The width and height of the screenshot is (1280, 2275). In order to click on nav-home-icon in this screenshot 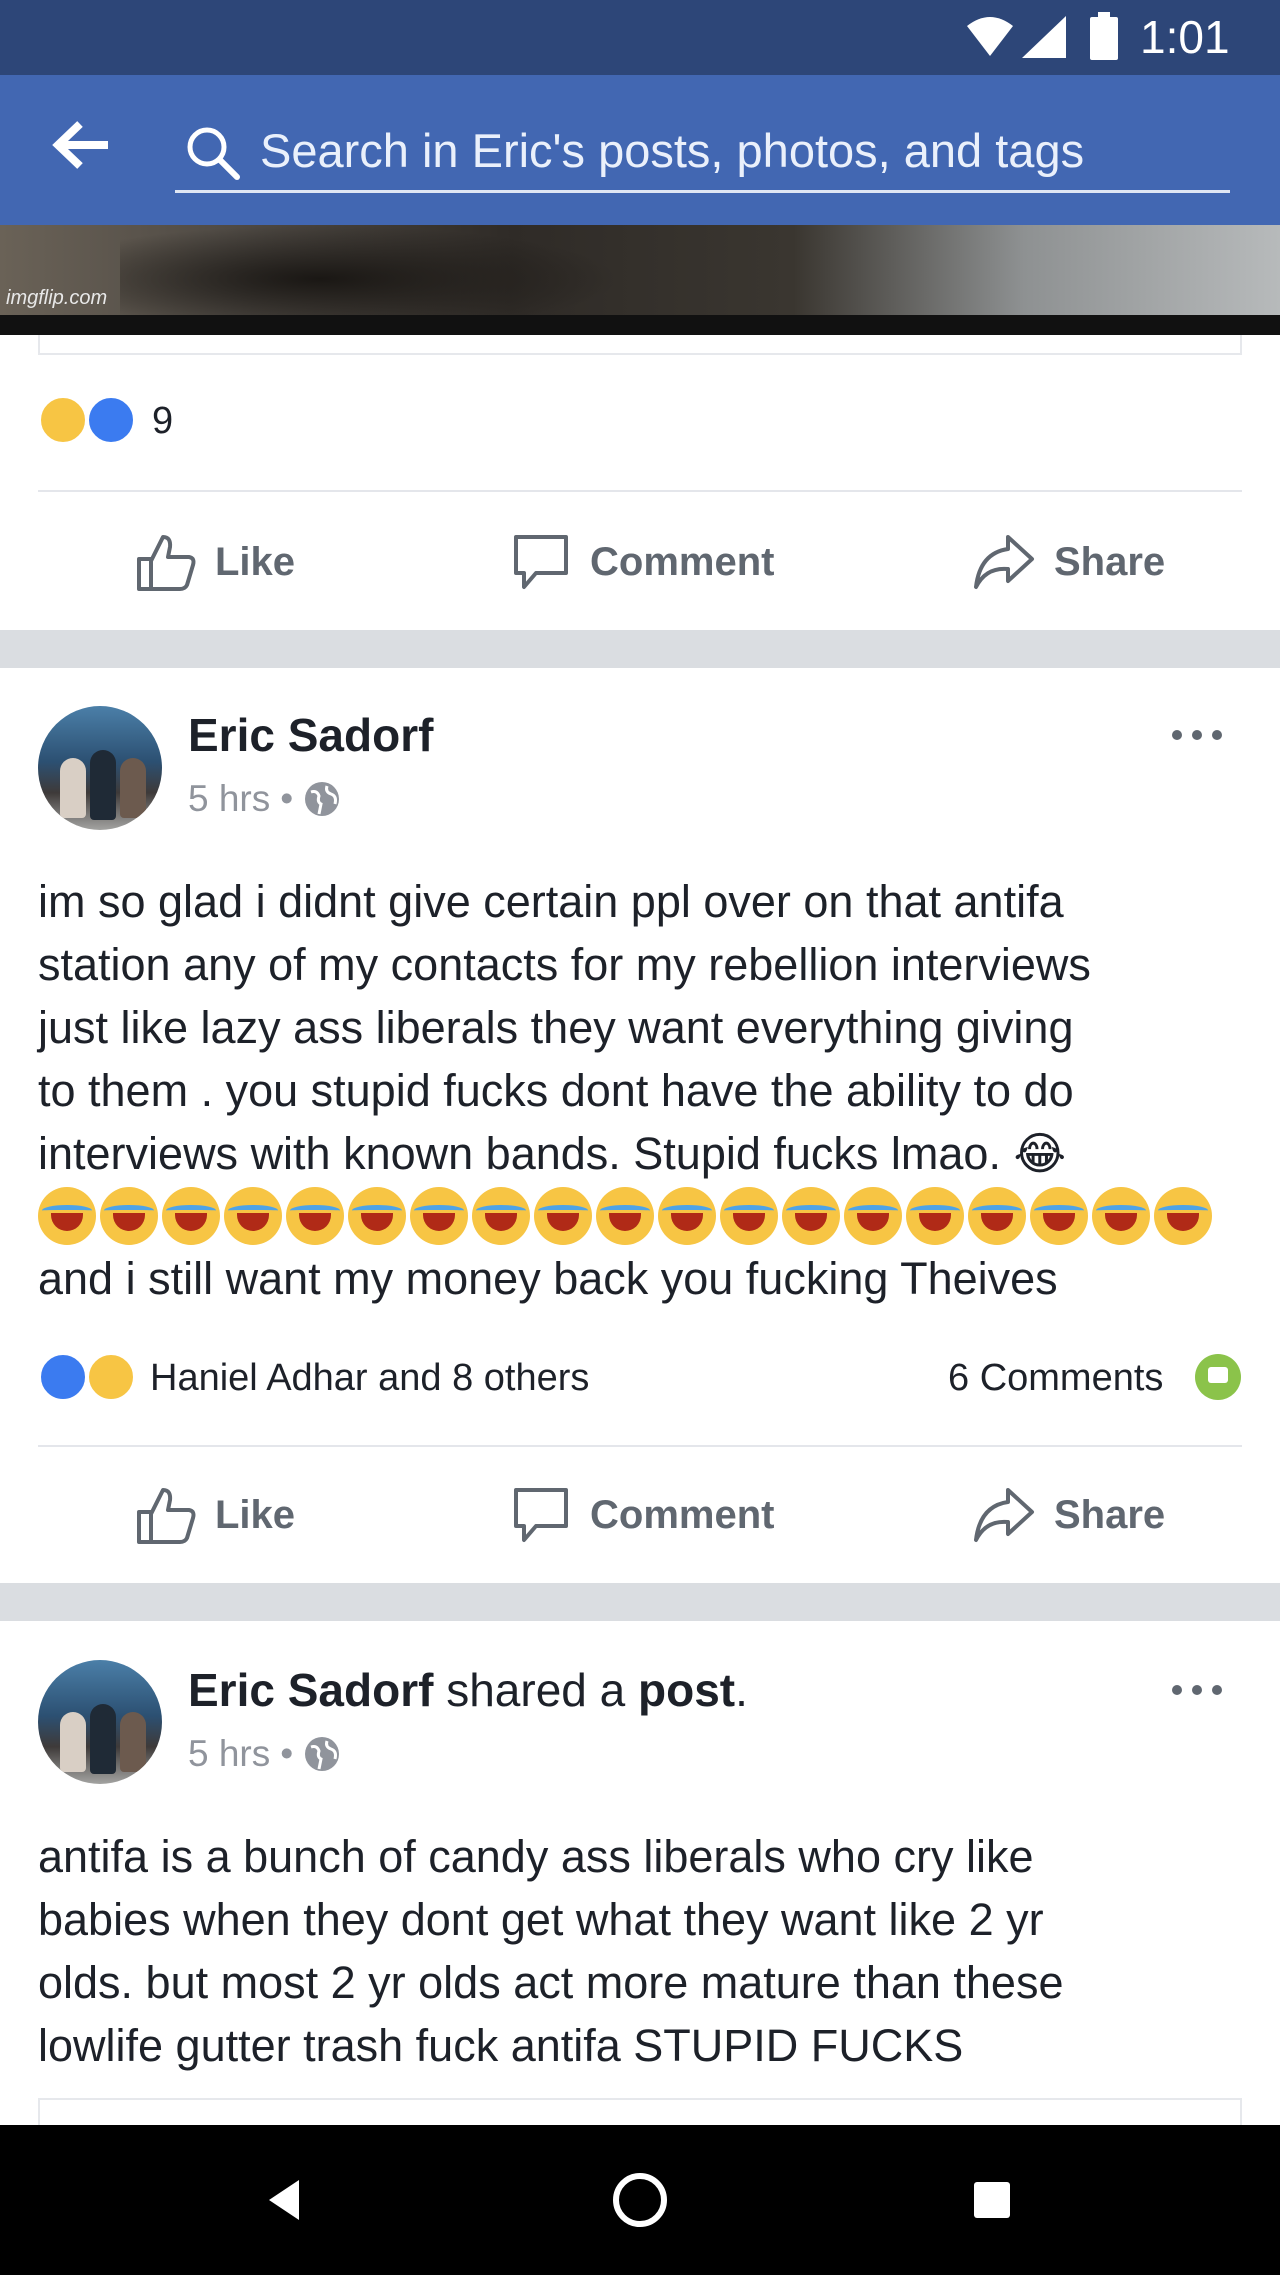, I will do `click(640, 2200)`.